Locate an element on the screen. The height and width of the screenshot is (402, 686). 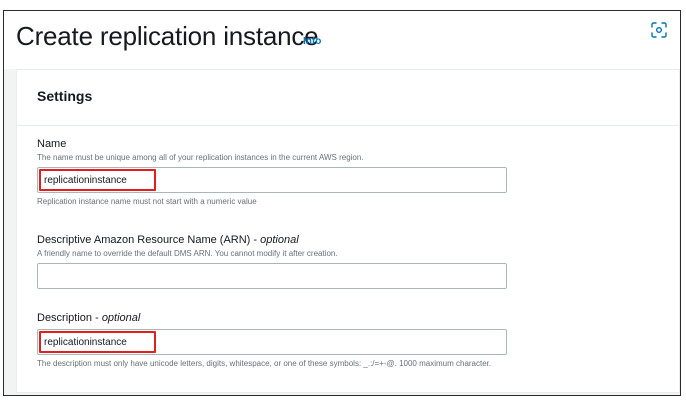
description-input: replicationinstance is located at coordinates (272, 342).